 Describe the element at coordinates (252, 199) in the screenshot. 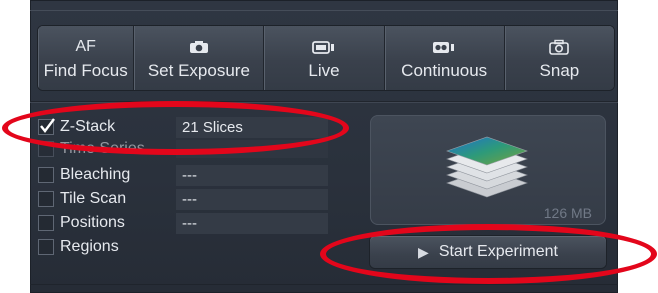

I see `tile-scan-value: ---` at that location.